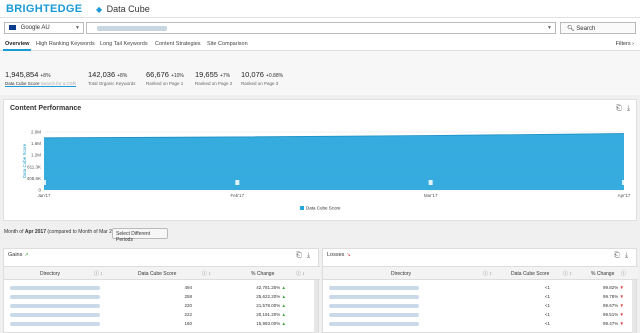  I want to click on change-value: 21,578.00%, so click(268, 305).